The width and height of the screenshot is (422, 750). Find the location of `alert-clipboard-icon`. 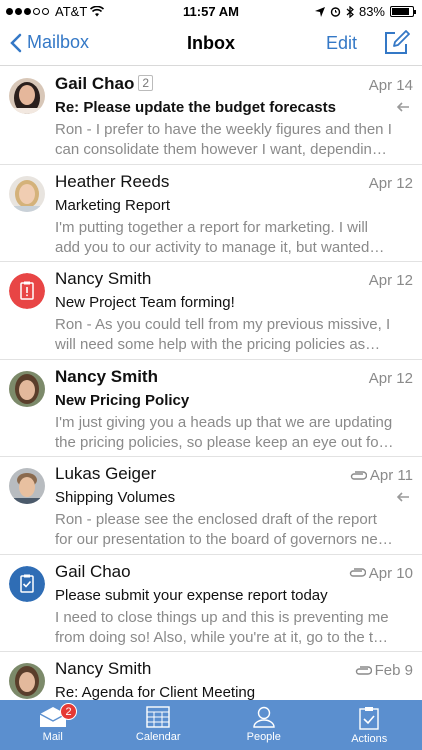

alert-clipboard-icon is located at coordinates (27, 291).